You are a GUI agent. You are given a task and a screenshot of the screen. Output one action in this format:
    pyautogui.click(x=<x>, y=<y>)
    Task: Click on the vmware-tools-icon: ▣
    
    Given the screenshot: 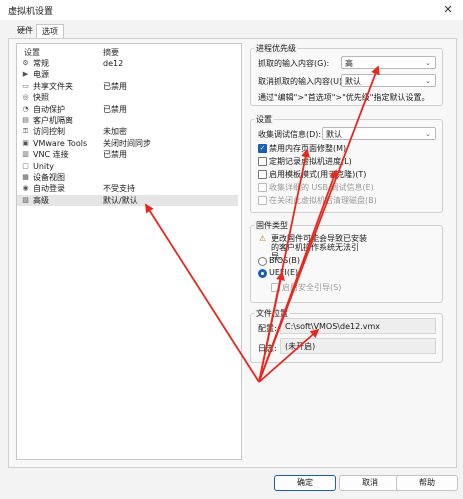 What is the action you would take?
    pyautogui.click(x=25, y=142)
    